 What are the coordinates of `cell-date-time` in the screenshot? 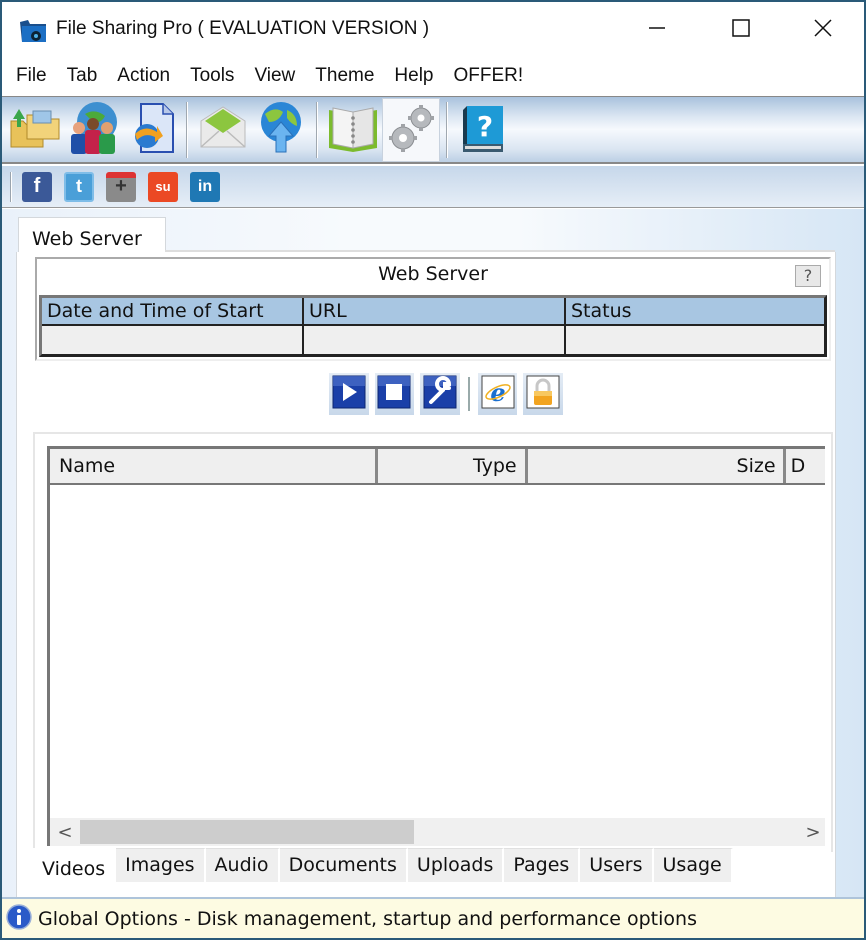 It's located at (173, 340).